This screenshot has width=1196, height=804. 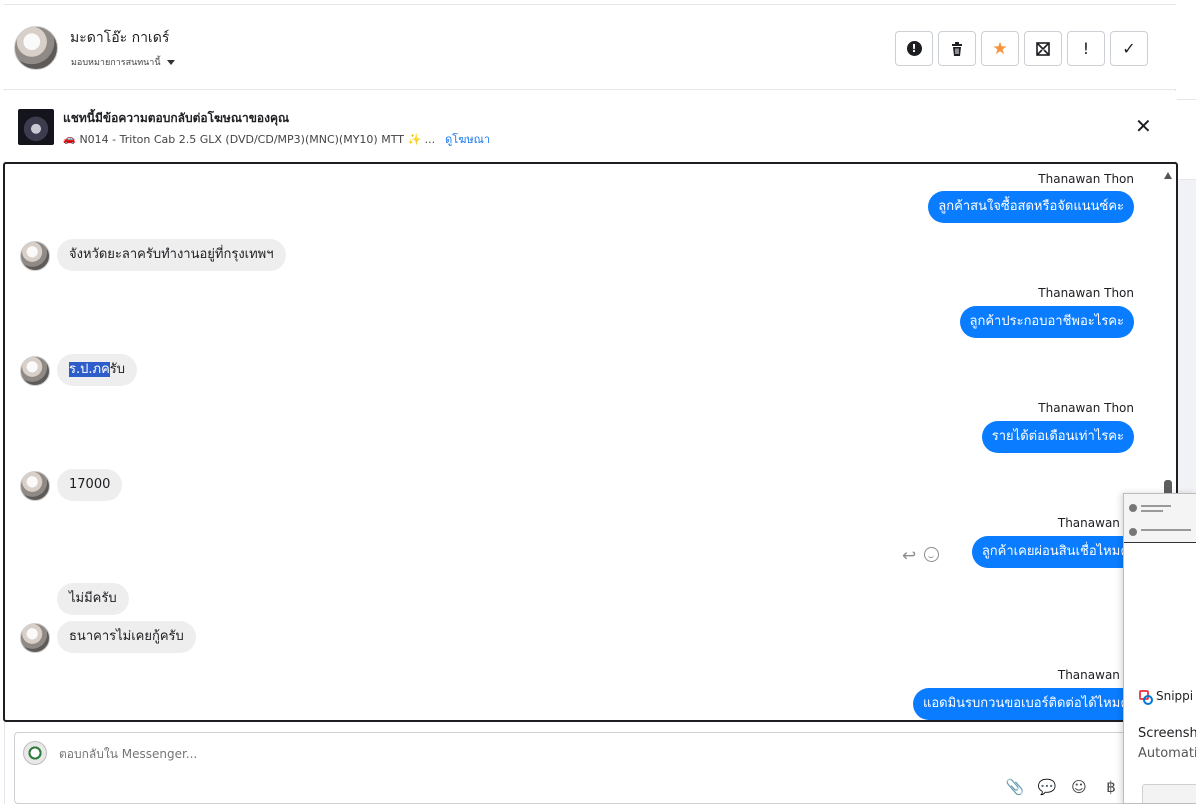 I want to click on exclamation-icon: !, so click(x=1086, y=48).